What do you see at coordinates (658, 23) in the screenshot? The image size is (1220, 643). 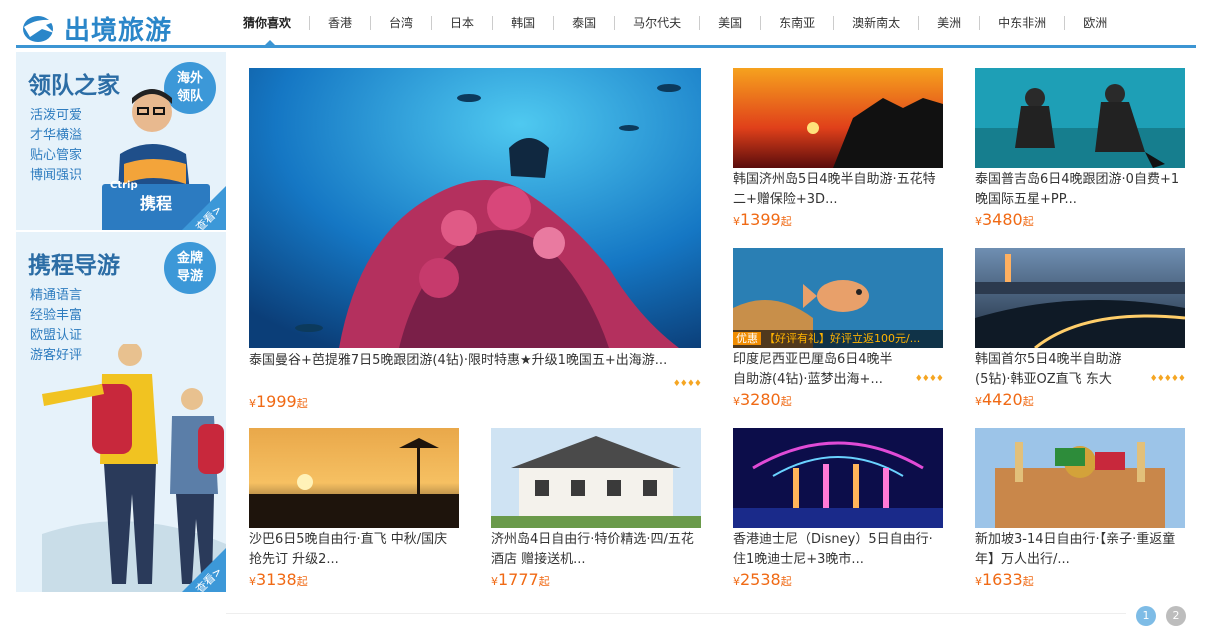 I see `tab-maldives: 马尔代夫` at bounding box center [658, 23].